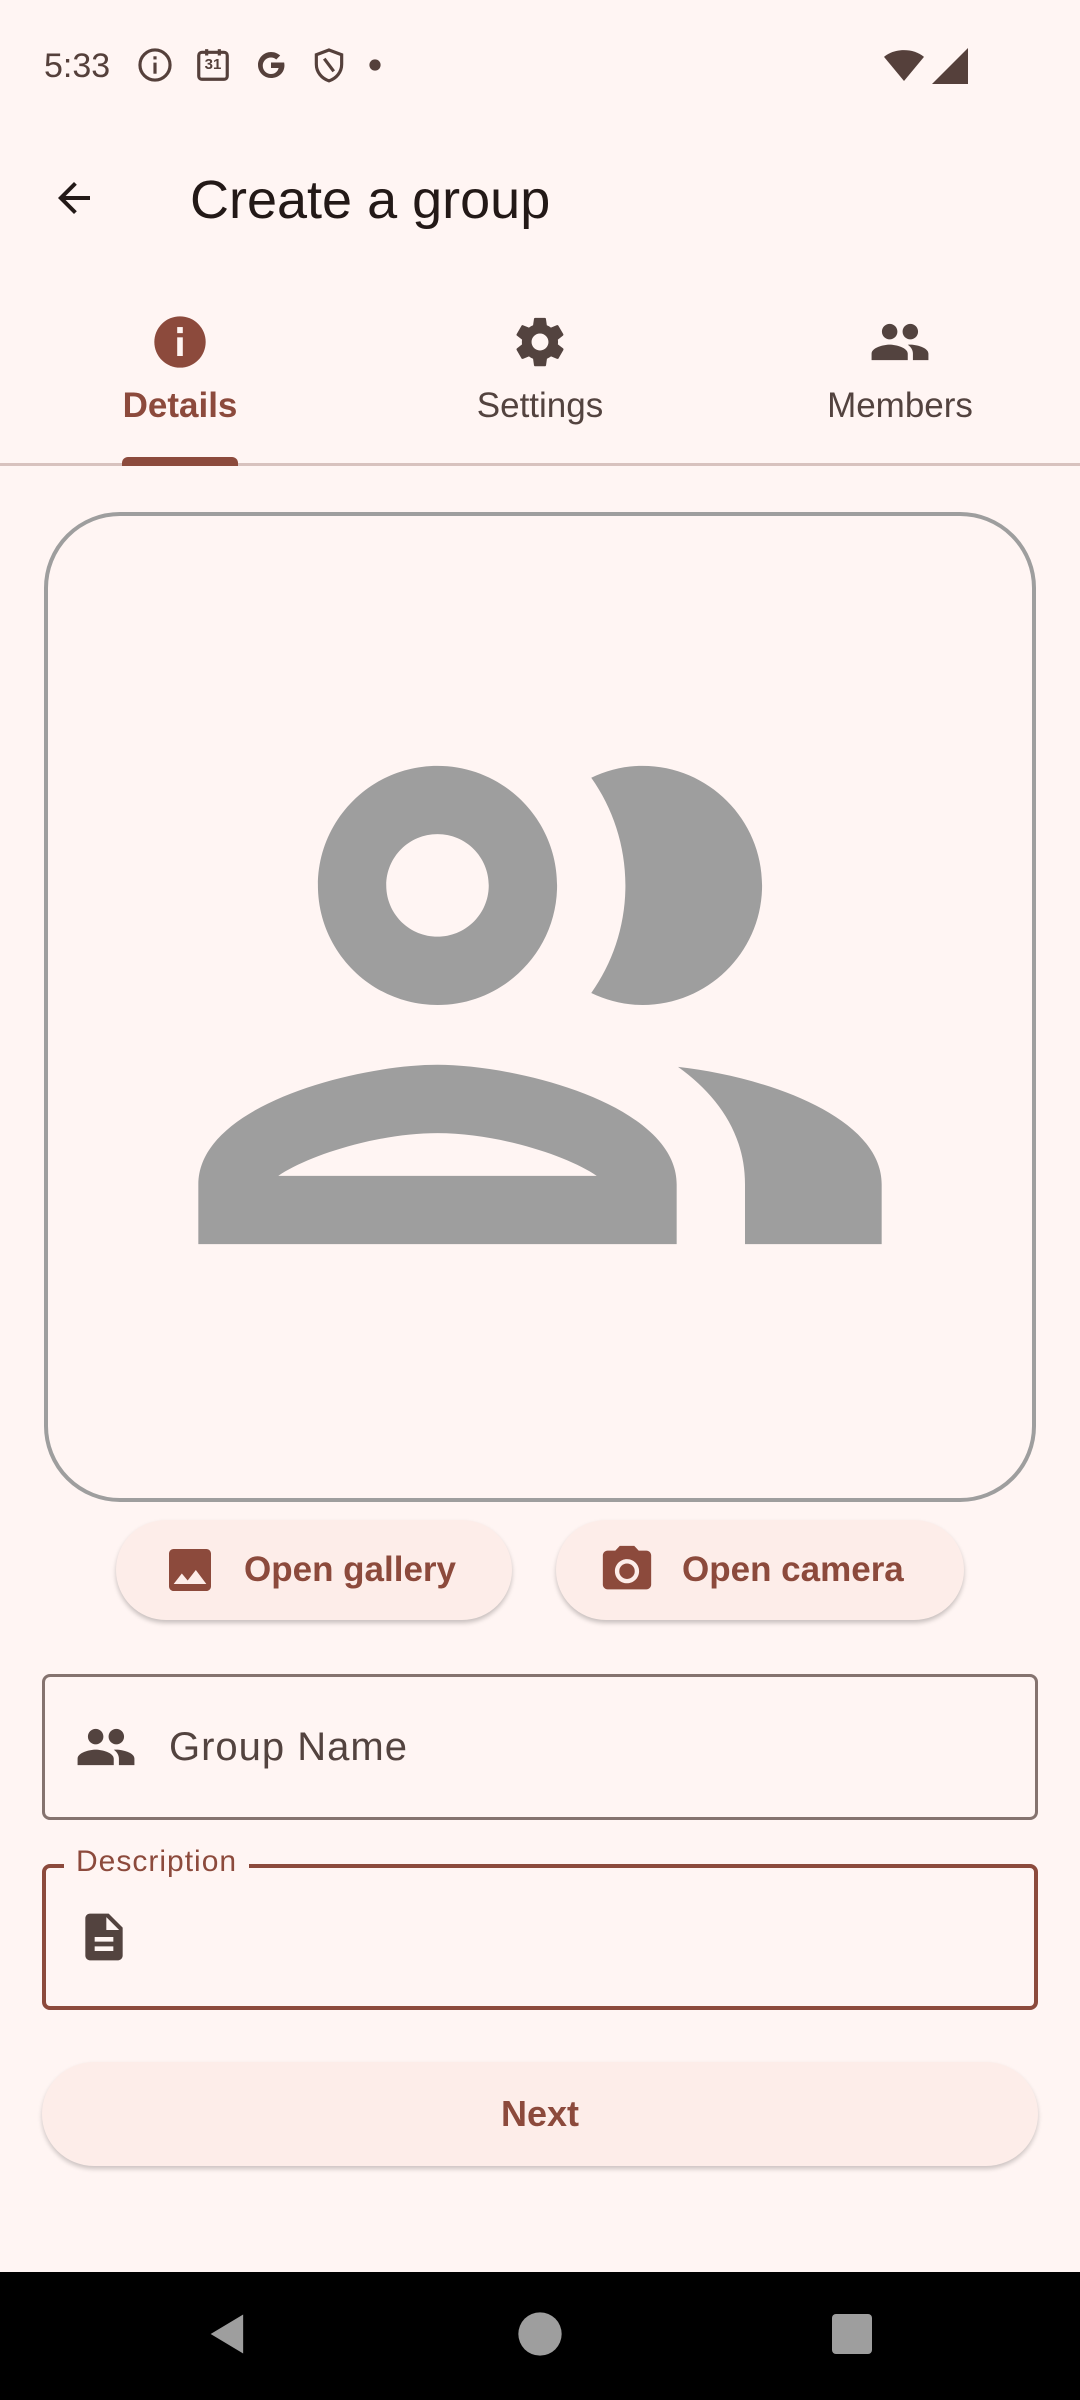  I want to click on back-button, so click(74, 200).